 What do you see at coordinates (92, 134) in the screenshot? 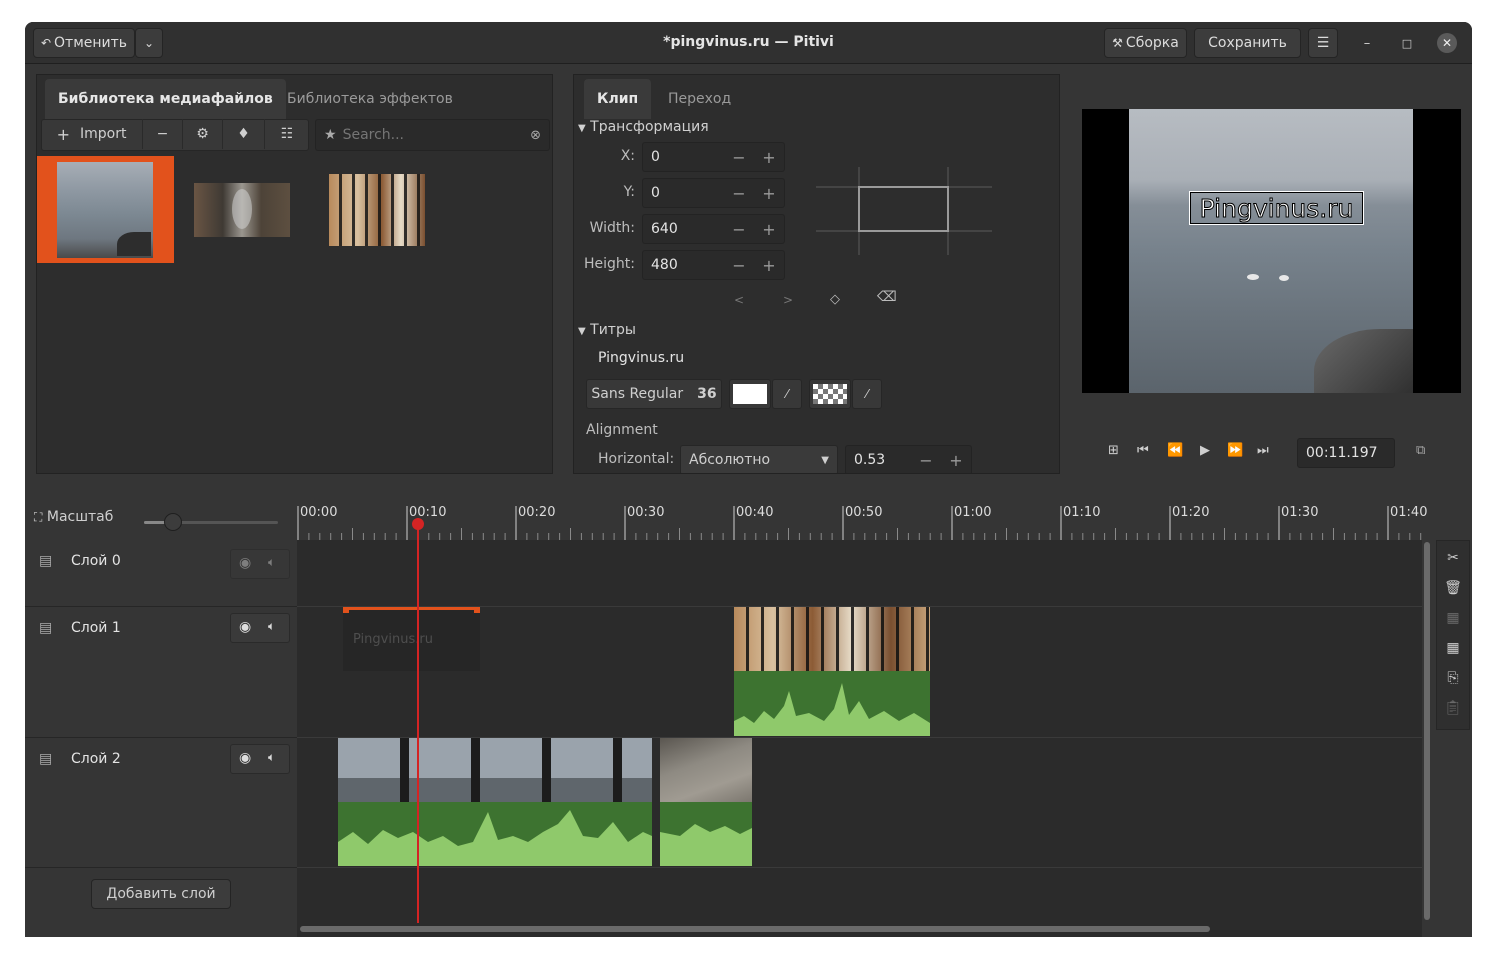
I see `import-button: + Import` at bounding box center [92, 134].